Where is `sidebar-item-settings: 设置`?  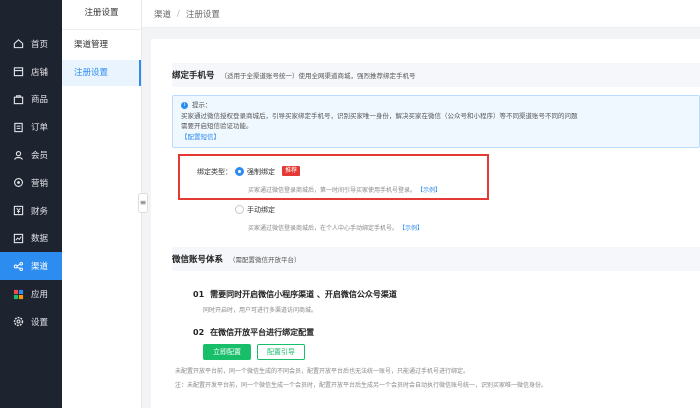
sidebar-item-settings: 设置 is located at coordinates (31, 322).